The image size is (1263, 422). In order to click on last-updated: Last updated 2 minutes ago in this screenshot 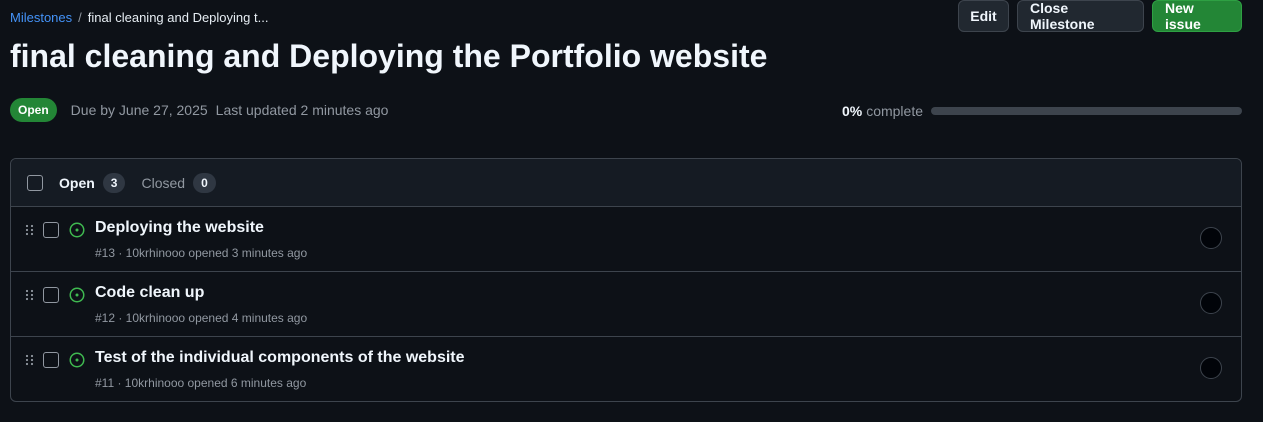, I will do `click(302, 110)`.